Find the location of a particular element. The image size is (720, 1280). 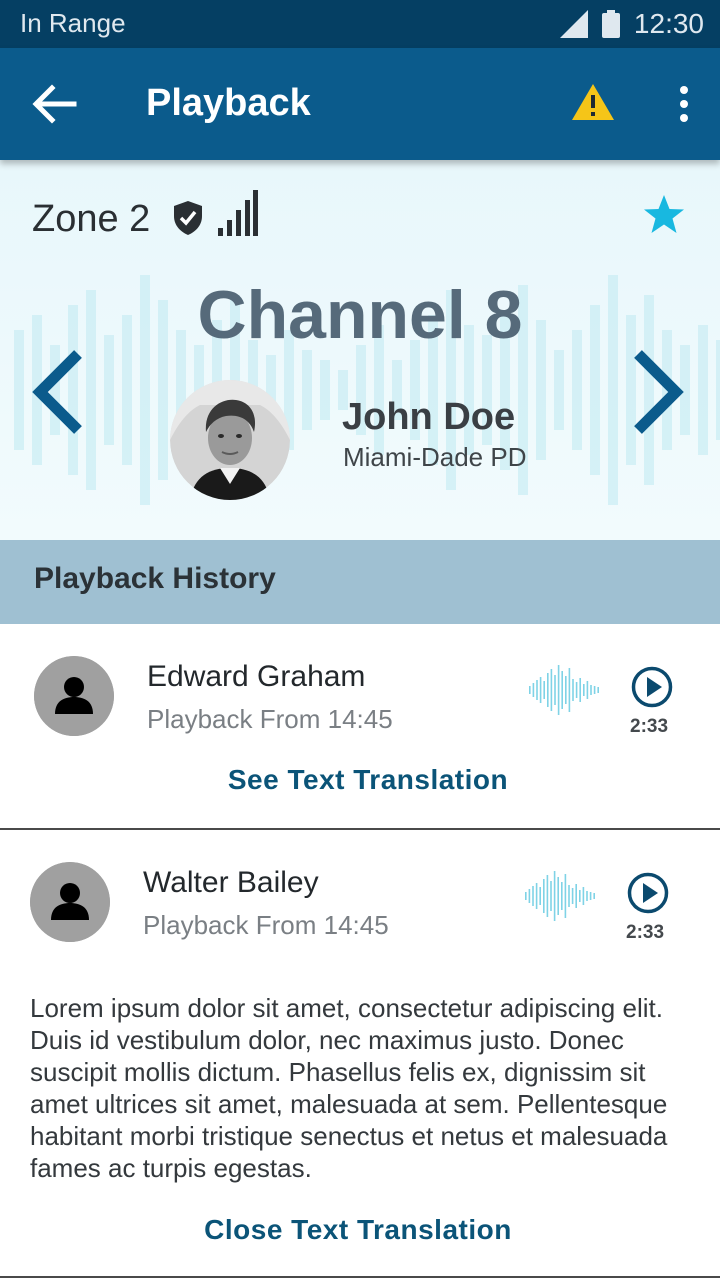

warning-icon is located at coordinates (593, 102).